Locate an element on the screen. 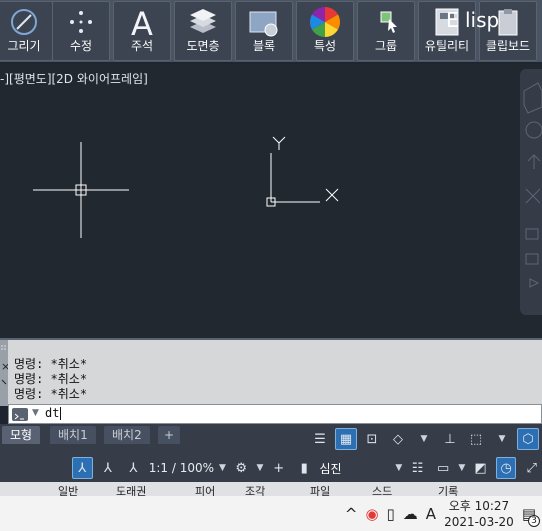 The image size is (542, 531). strip-item: 파일 is located at coordinates (320, 489).